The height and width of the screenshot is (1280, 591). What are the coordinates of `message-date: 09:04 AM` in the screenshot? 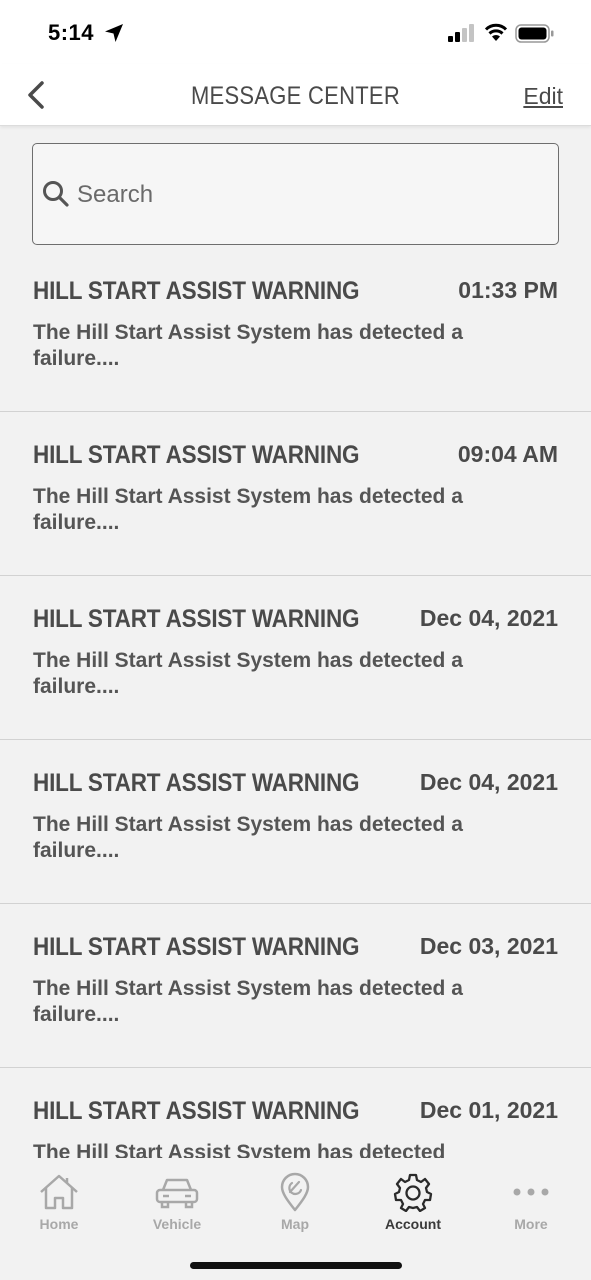 It's located at (507, 454).